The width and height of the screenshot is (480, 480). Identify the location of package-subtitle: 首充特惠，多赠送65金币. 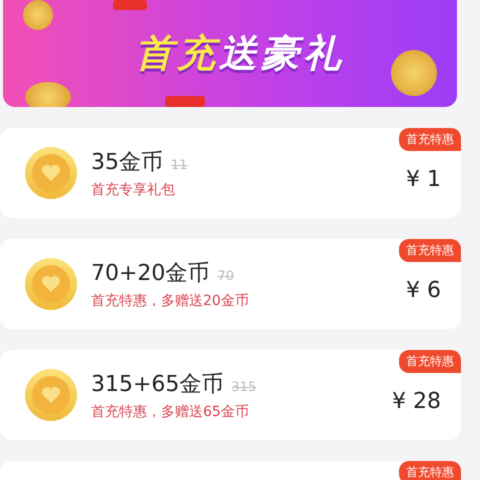
(170, 412).